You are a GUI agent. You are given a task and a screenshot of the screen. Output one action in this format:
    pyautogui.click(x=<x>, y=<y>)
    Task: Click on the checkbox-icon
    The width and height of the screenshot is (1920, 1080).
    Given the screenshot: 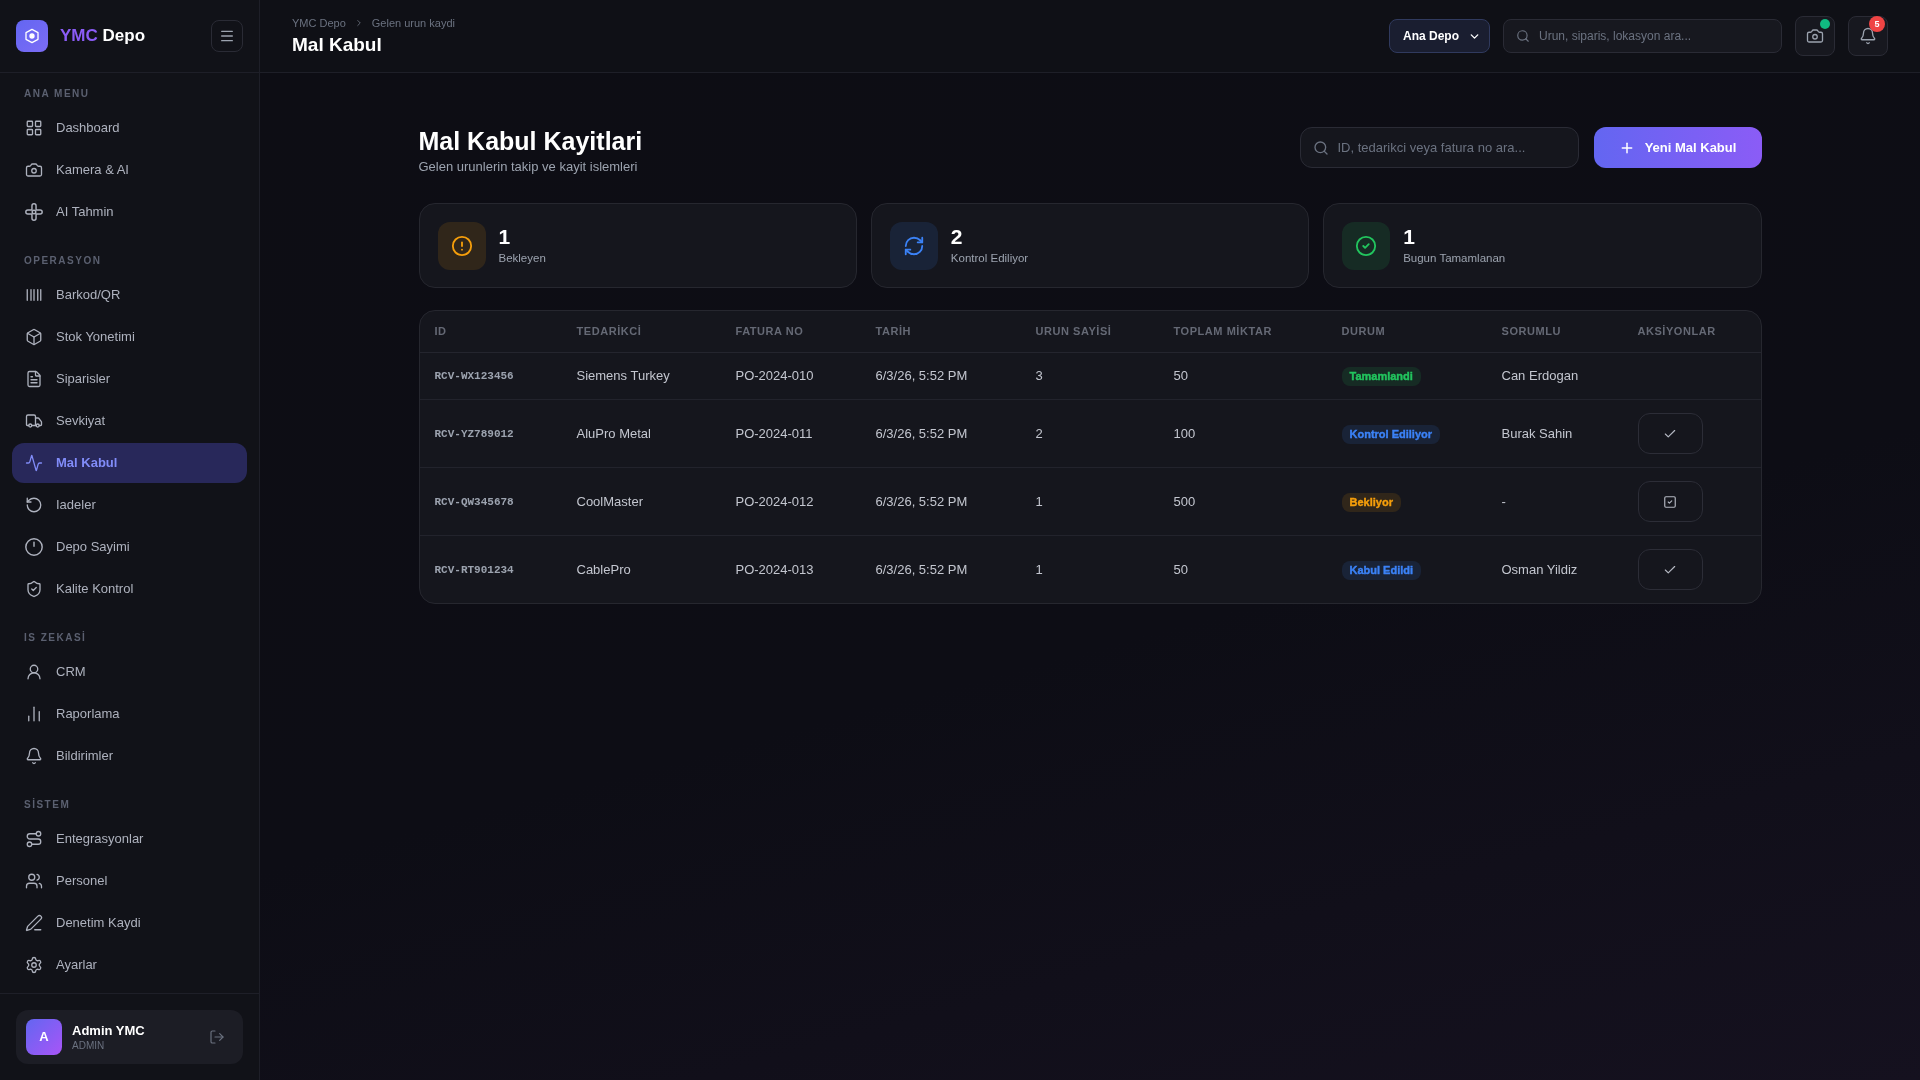 What is the action you would take?
    pyautogui.click(x=1670, y=501)
    